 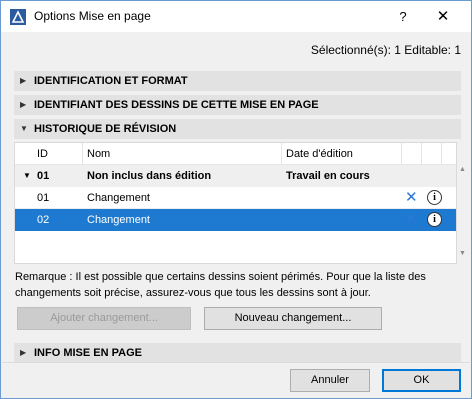 I want to click on cancel-button: Annuler, so click(x=330, y=380).